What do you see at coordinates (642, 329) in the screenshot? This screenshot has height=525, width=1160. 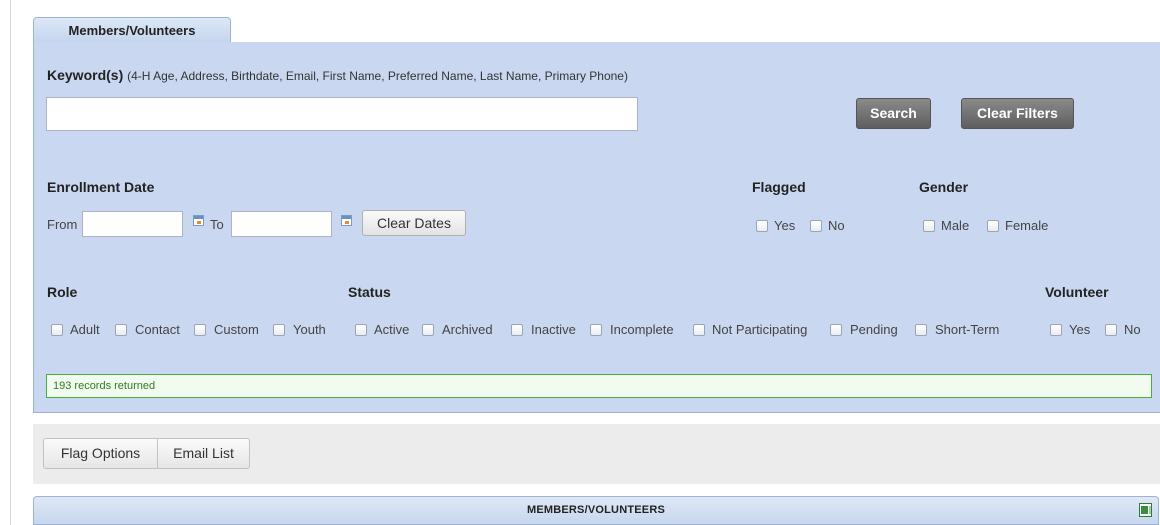 I see `status-incomplete-label: Incomplete` at bounding box center [642, 329].